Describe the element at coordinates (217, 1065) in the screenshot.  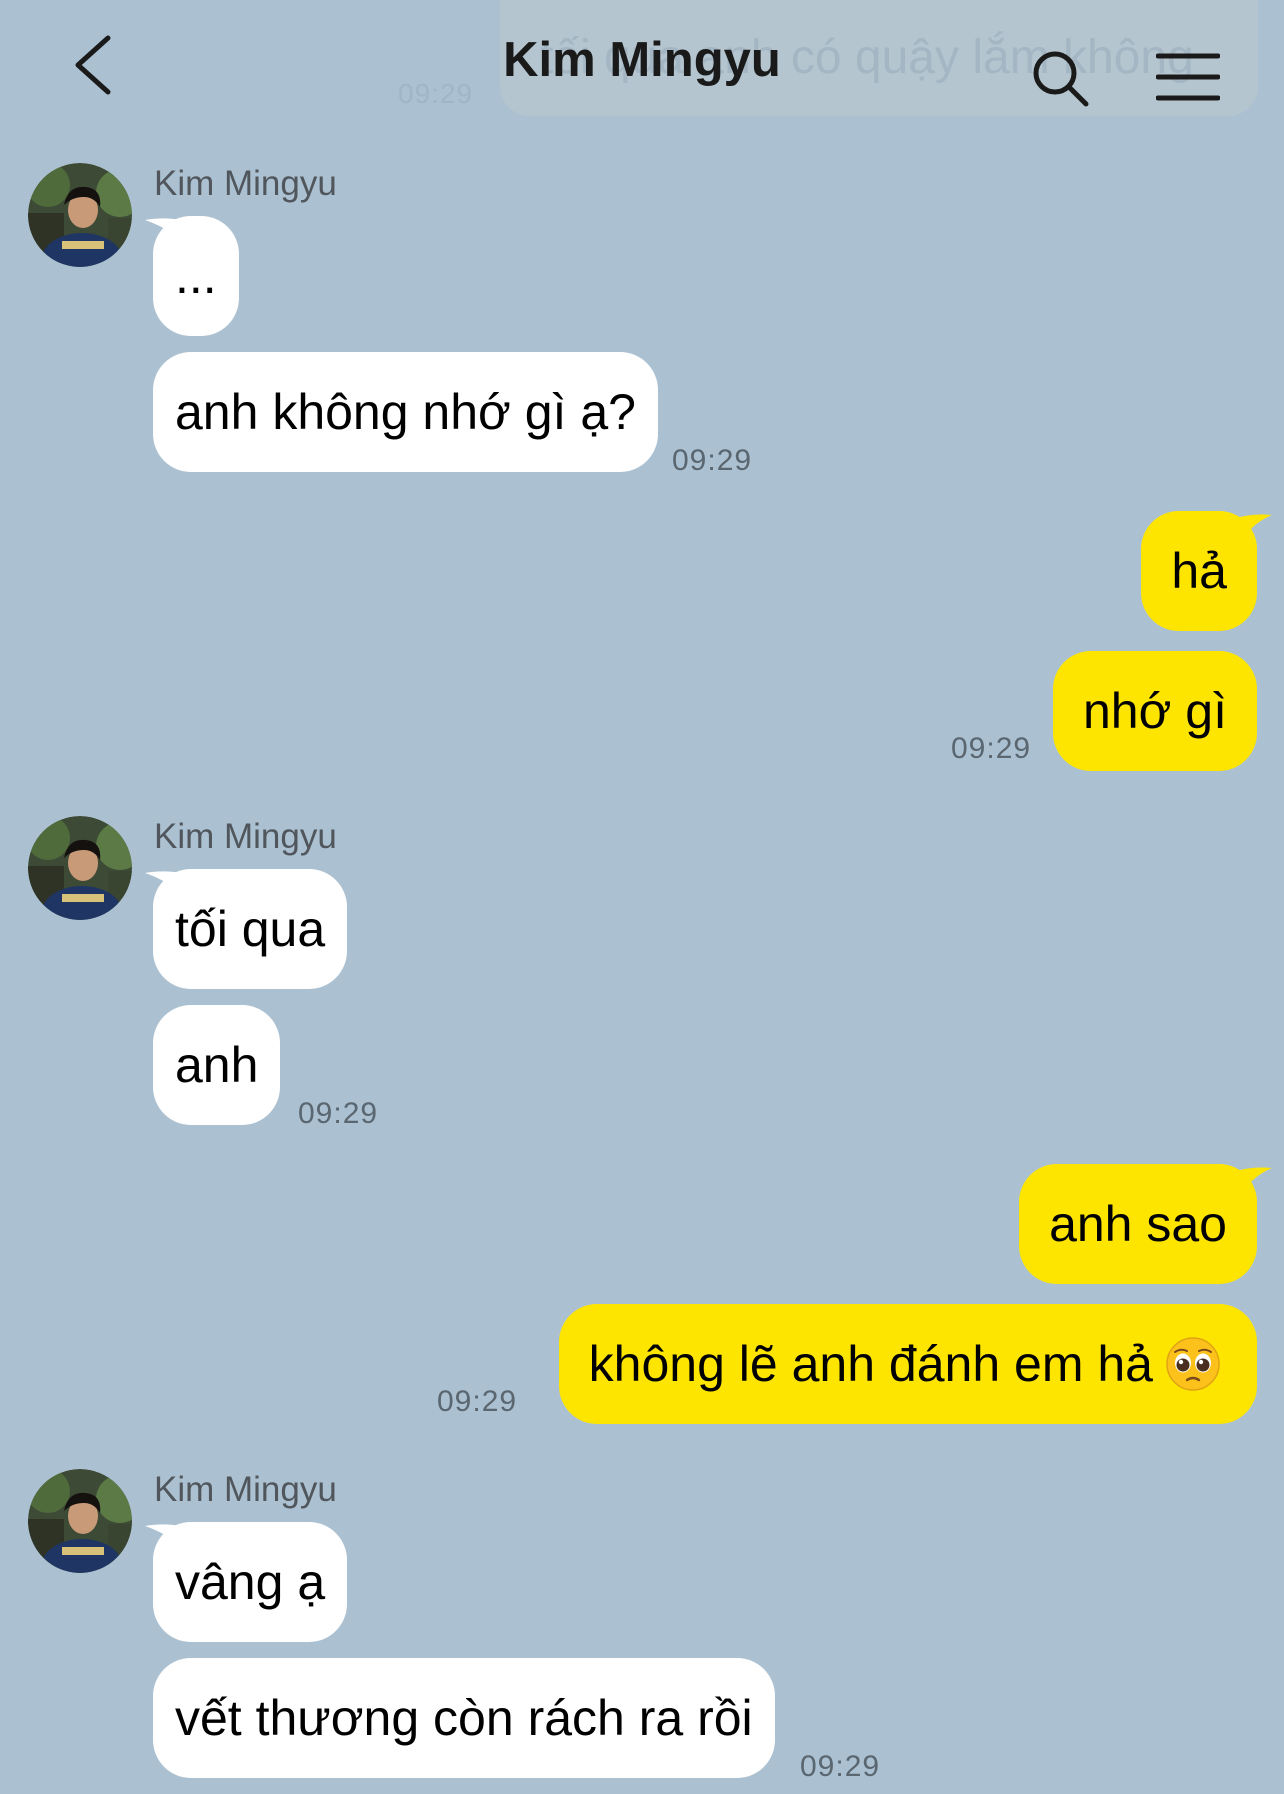
I see `incoming-message-bubble: anh` at that location.